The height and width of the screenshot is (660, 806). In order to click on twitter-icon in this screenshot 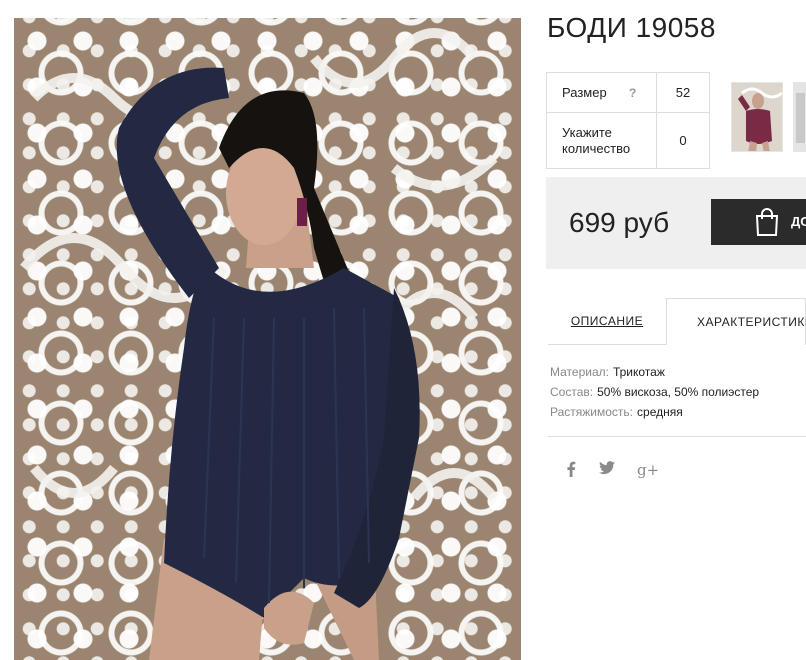, I will do `click(607, 470)`.